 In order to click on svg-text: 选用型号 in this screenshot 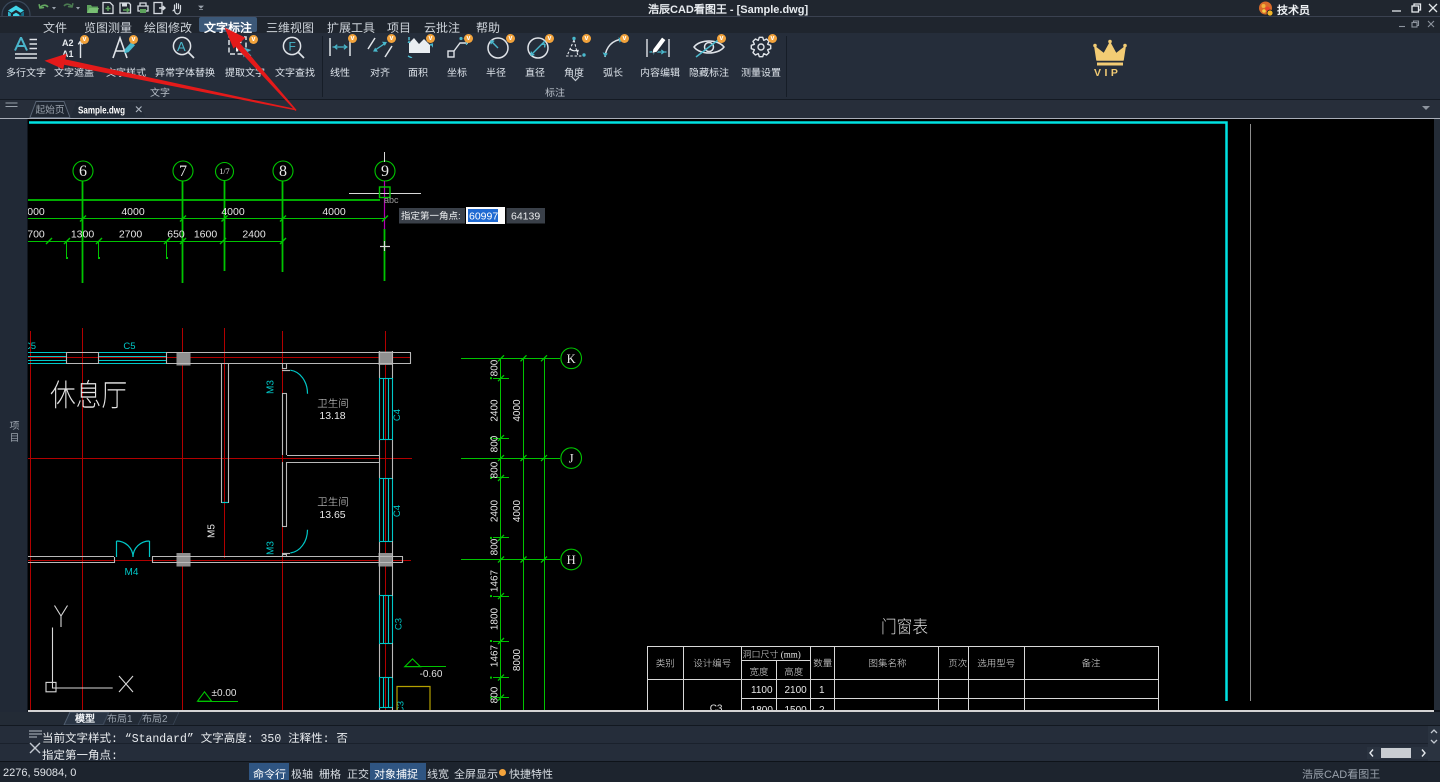, I will do `click(996, 663)`.